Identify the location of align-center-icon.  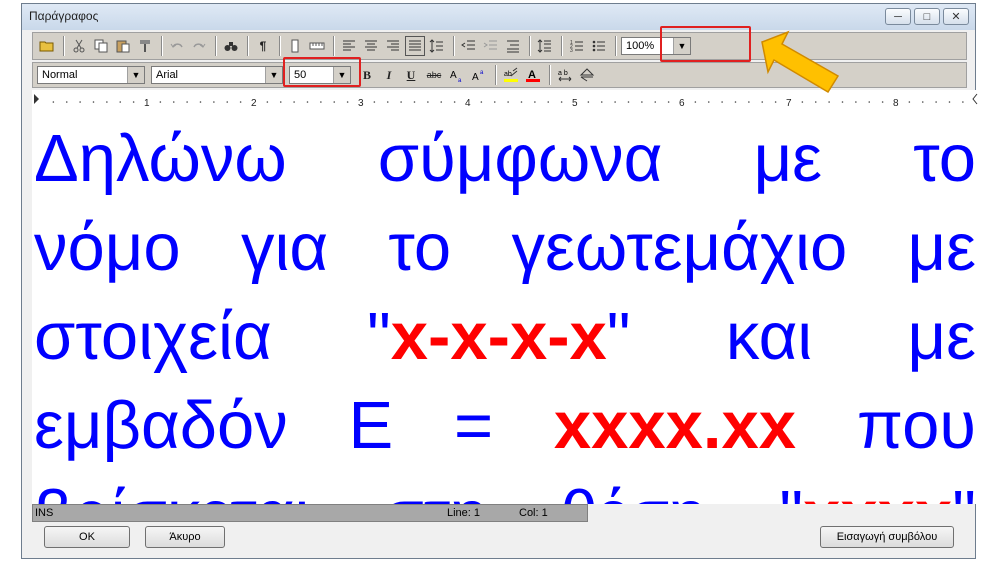
(371, 46).